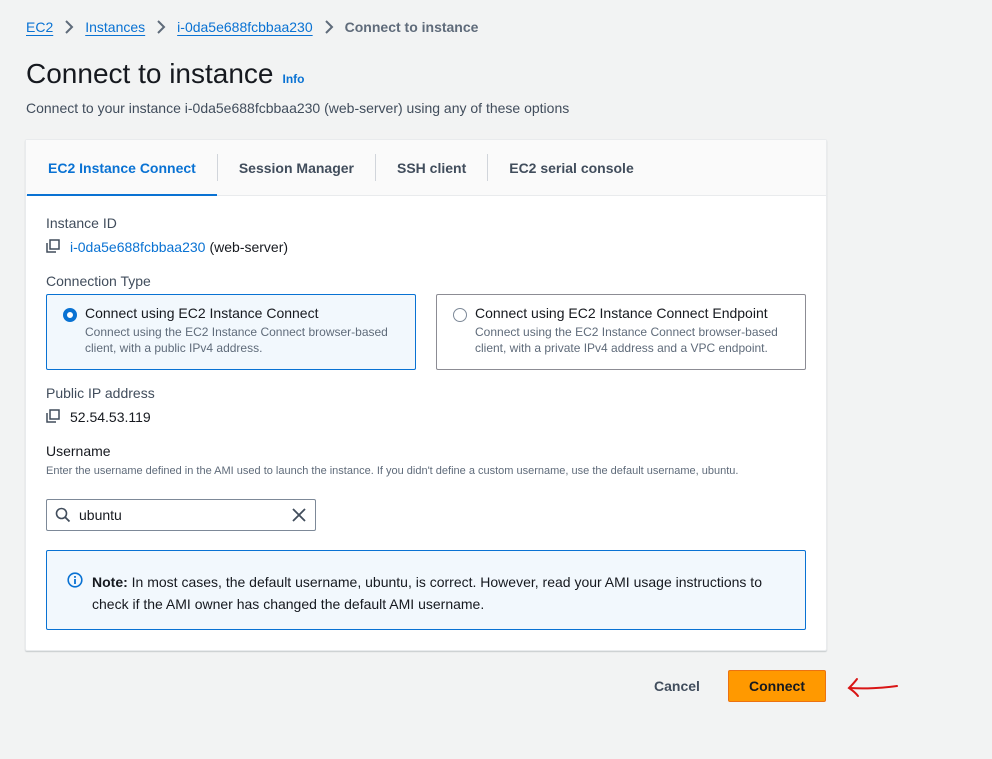  Describe the element at coordinates (39, 27) in the screenshot. I see `breadcrumb-ec2-link: EC2` at that location.